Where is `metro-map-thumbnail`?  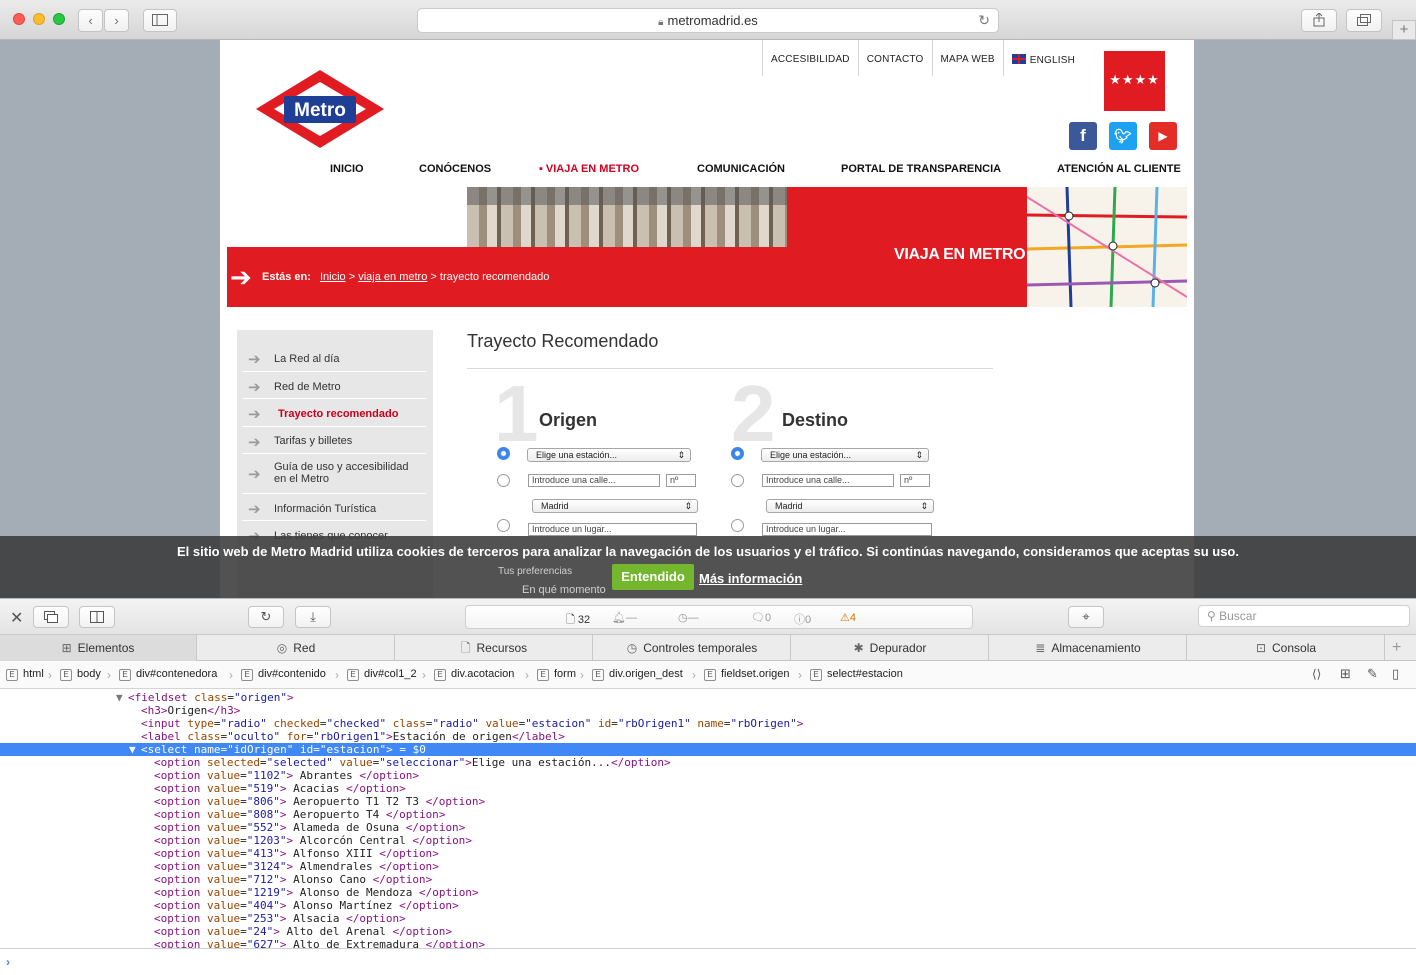
metro-map-thumbnail is located at coordinates (1107, 247).